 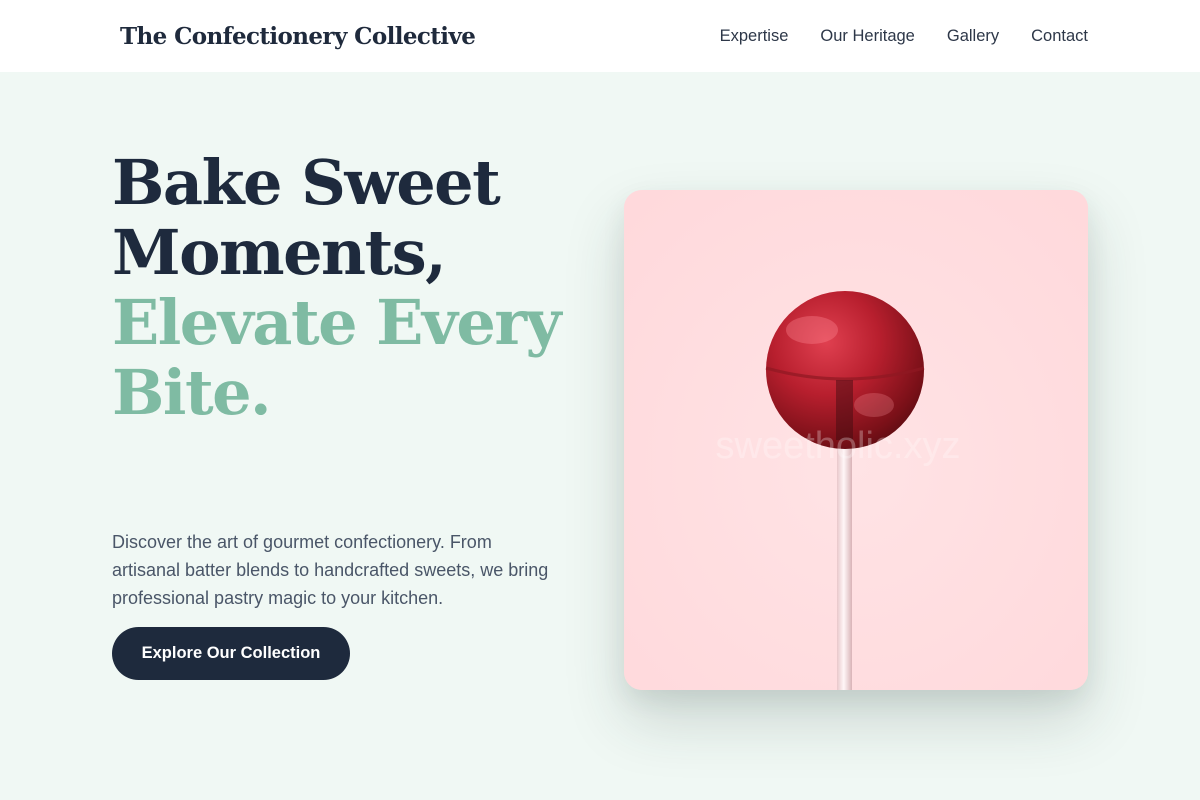 What do you see at coordinates (231, 653) in the screenshot?
I see `explore-collection-button: Explore Our Collection` at bounding box center [231, 653].